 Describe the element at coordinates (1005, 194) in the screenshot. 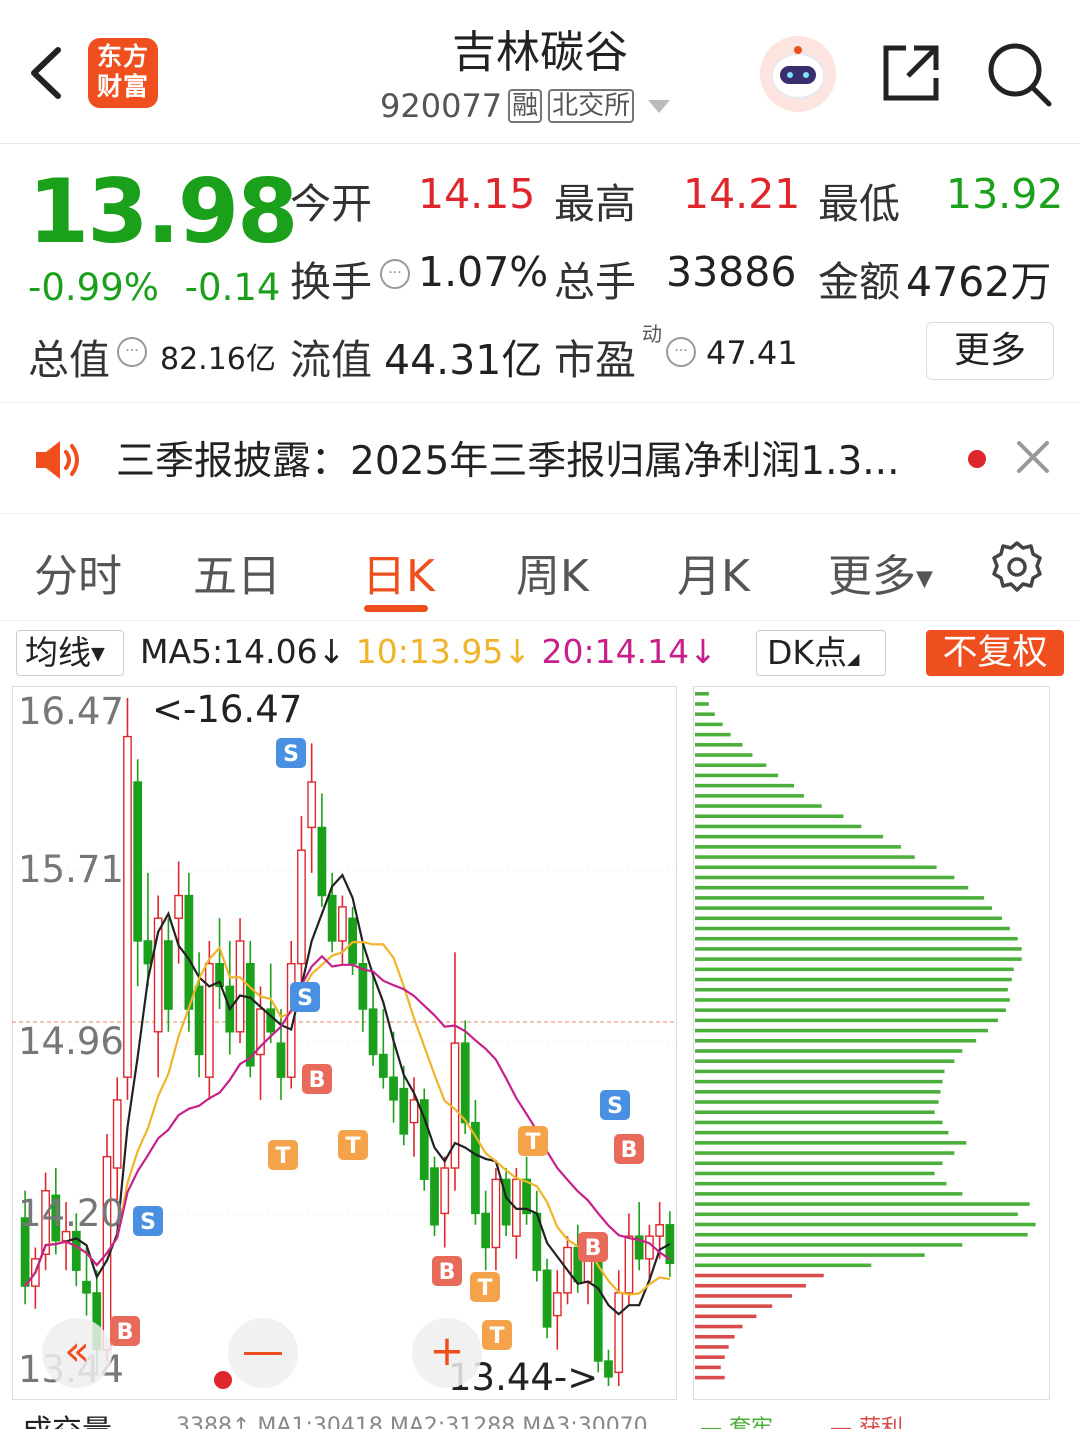

I see `low-value: 13.92` at that location.